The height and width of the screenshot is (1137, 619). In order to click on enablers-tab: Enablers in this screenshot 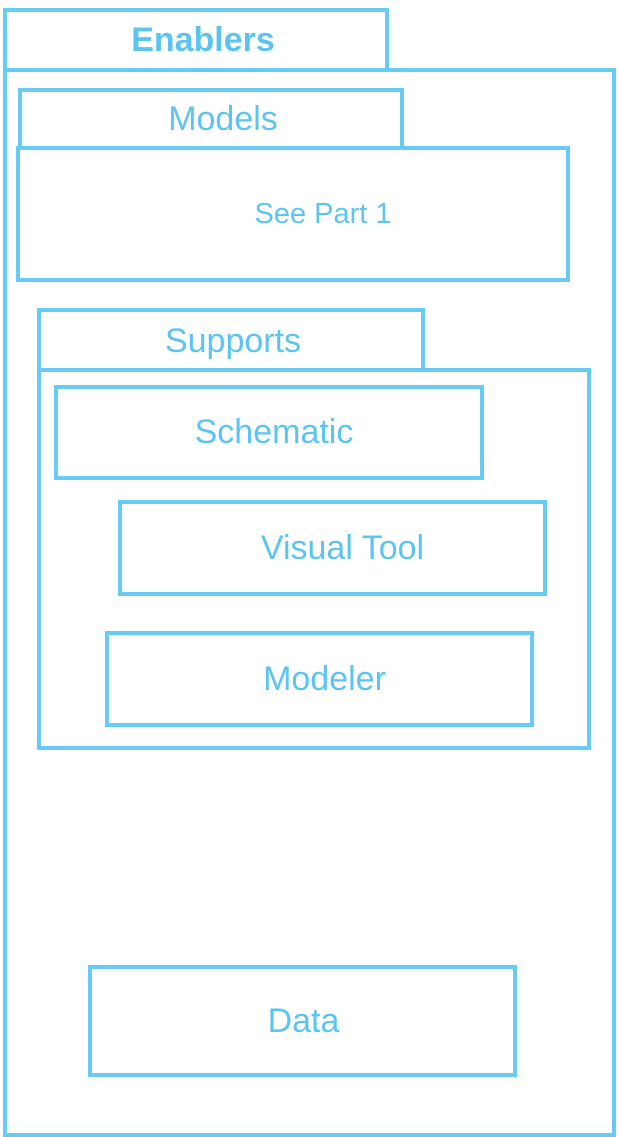, I will do `click(196, 40)`.